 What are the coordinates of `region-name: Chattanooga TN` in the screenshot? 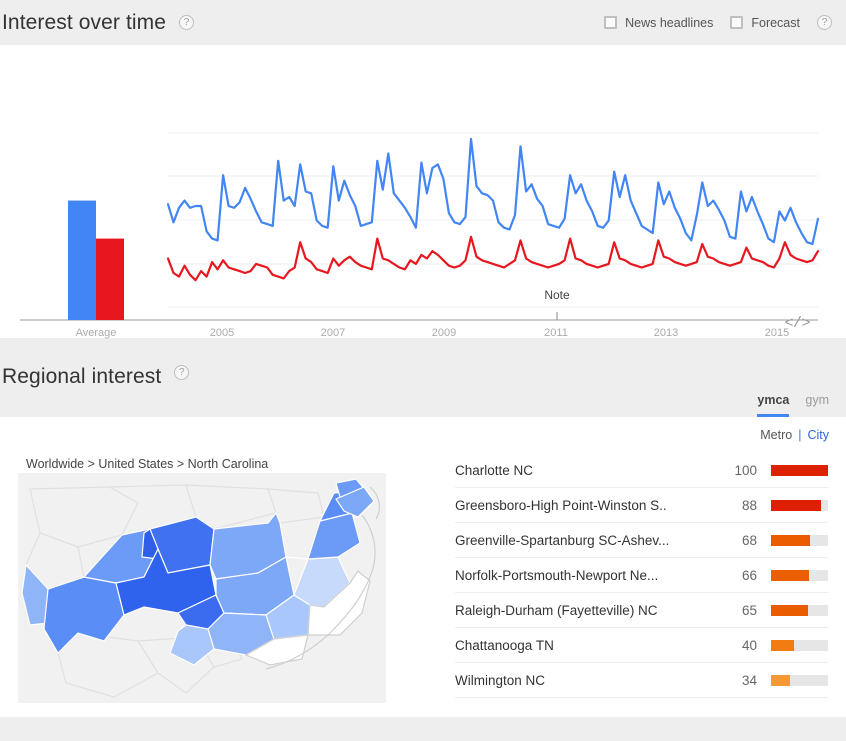 It's located at (504, 645).